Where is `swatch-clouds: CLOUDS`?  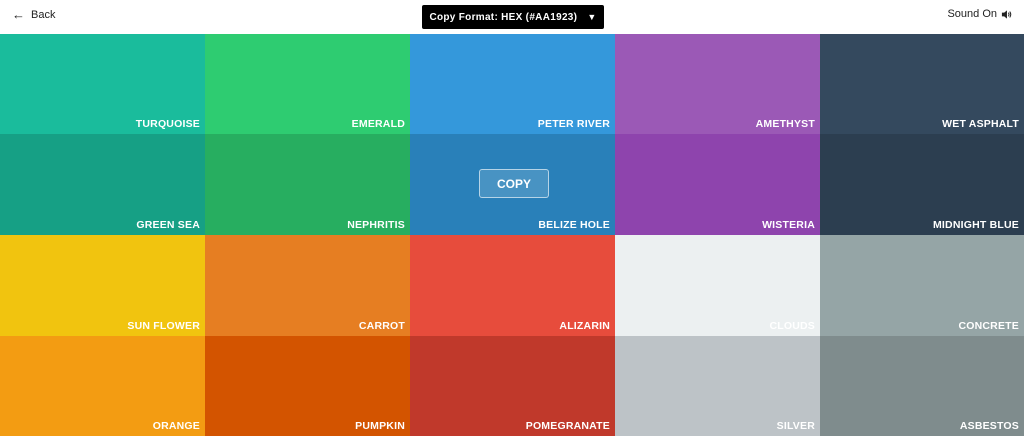 swatch-clouds: CLOUDS is located at coordinates (717, 285).